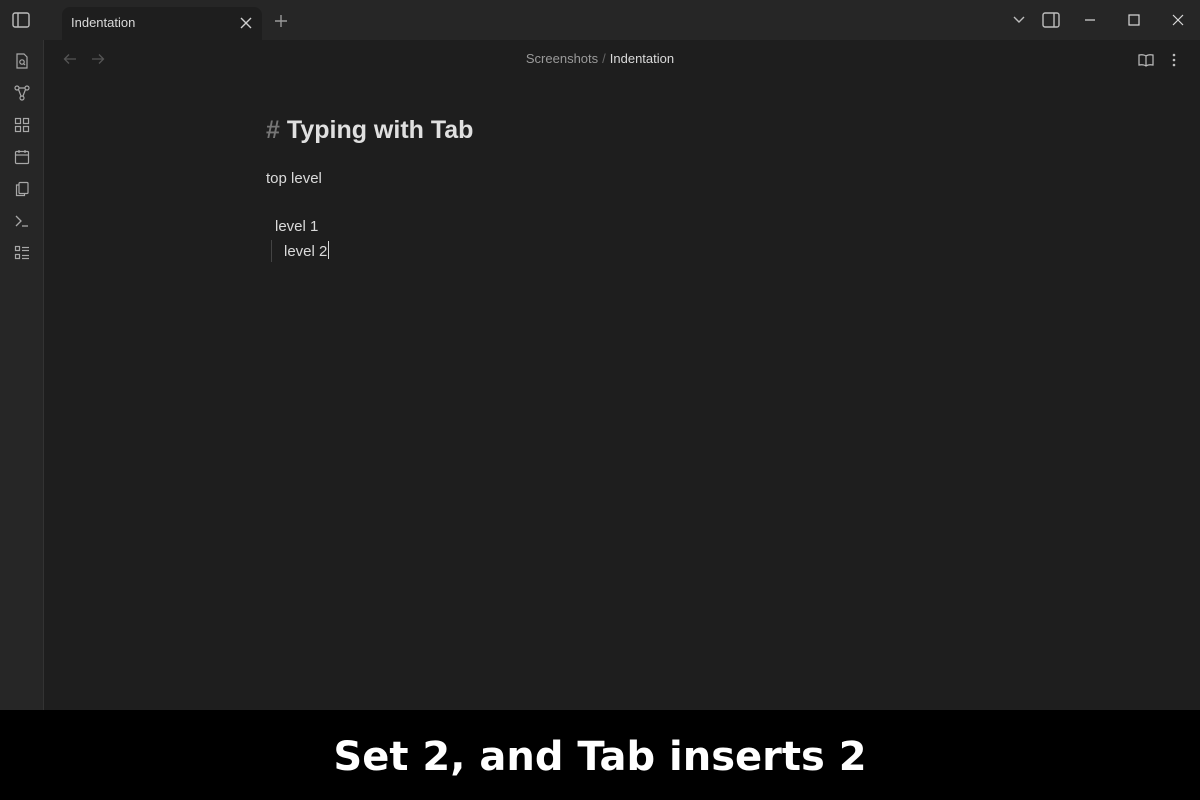 The height and width of the screenshot is (800, 1200). I want to click on graph-icon, so click(22, 93).